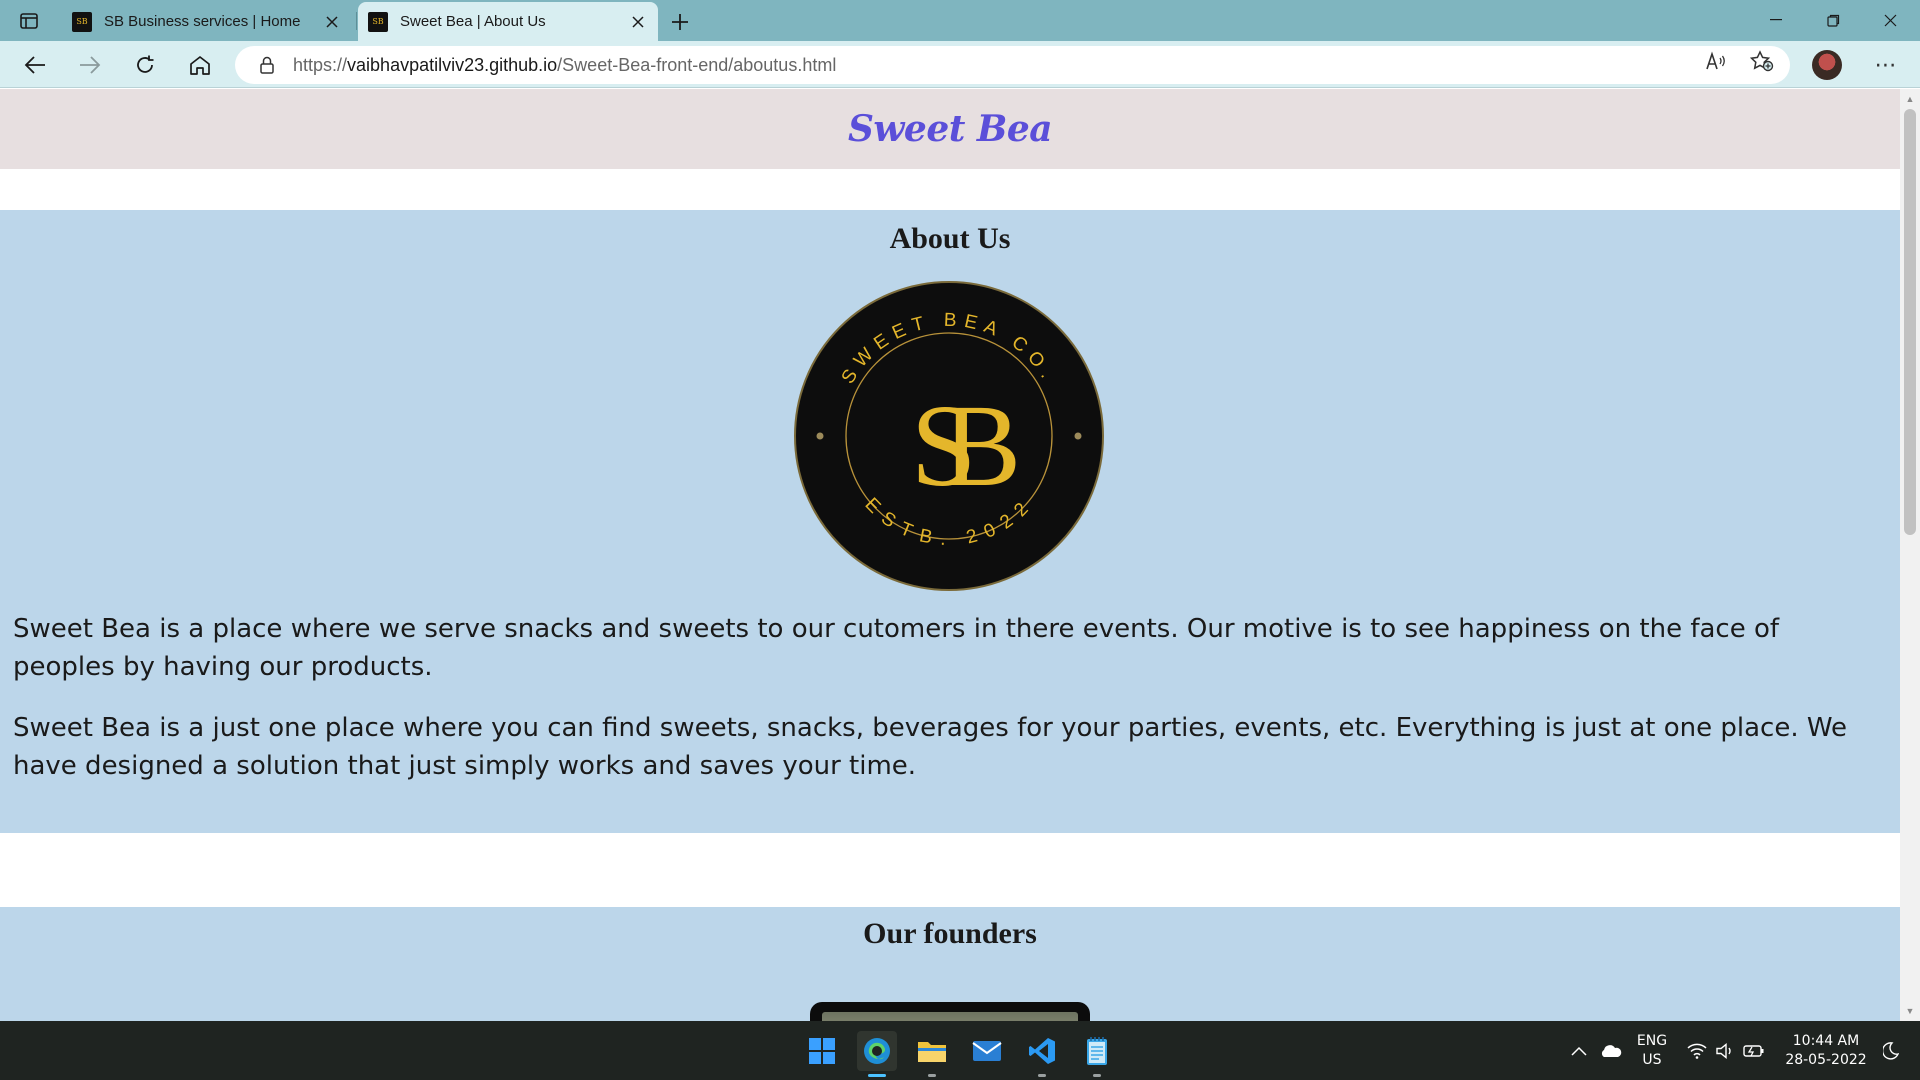 This screenshot has width=1920, height=1080. I want to click on language-indicator: ENG US, so click(1652, 1050).